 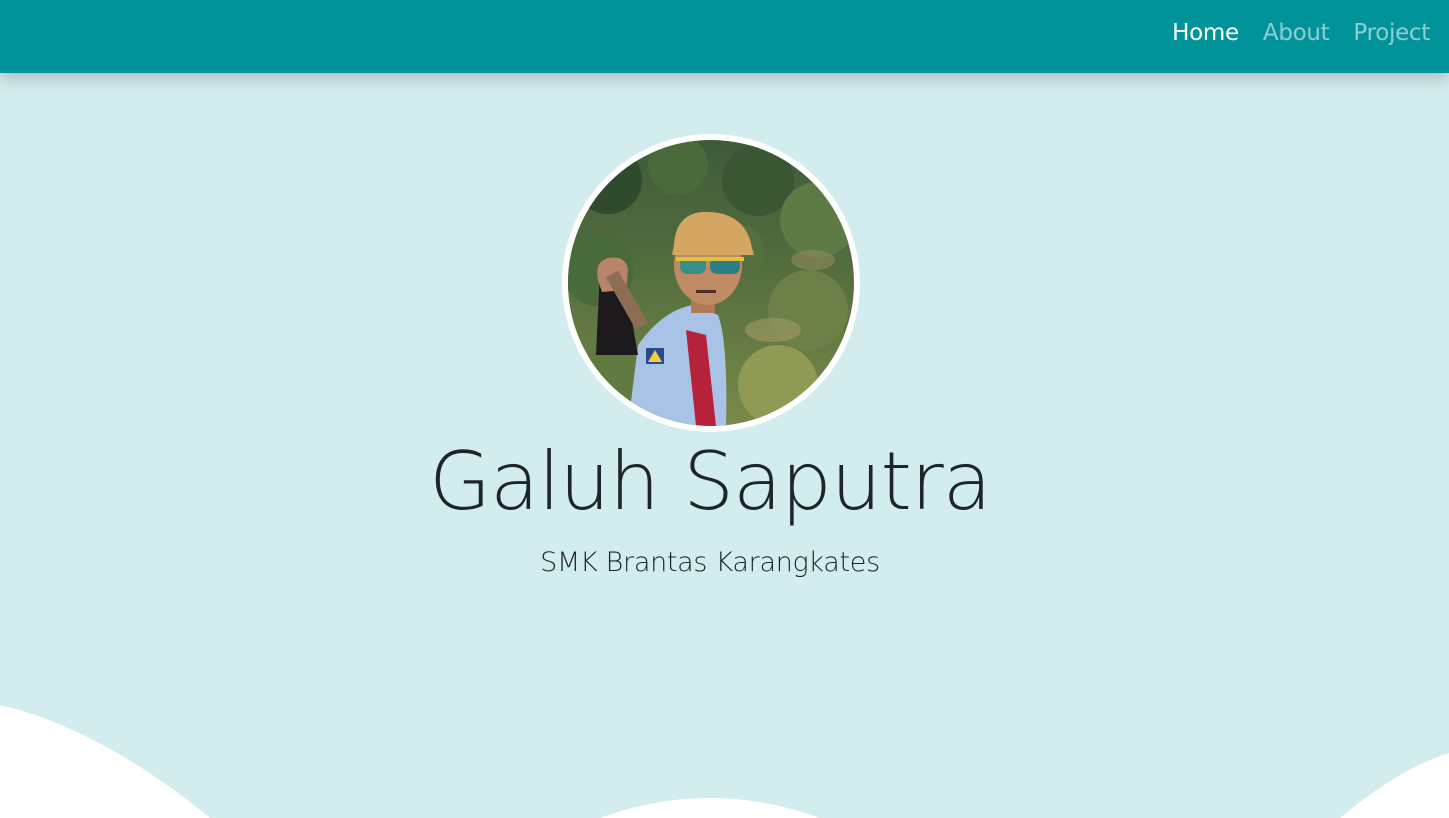 I want to click on nav-links: Home About Project, so click(x=1301, y=33).